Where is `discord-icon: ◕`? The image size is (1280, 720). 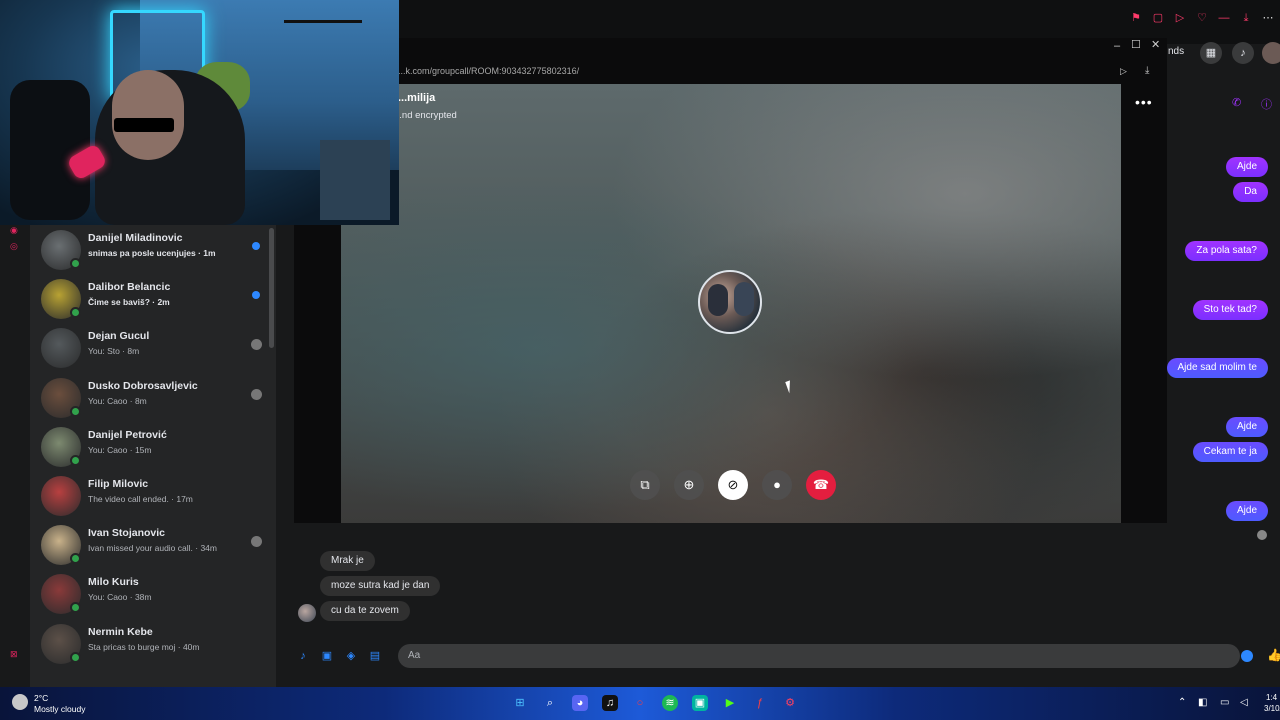 discord-icon: ◕ is located at coordinates (580, 703).